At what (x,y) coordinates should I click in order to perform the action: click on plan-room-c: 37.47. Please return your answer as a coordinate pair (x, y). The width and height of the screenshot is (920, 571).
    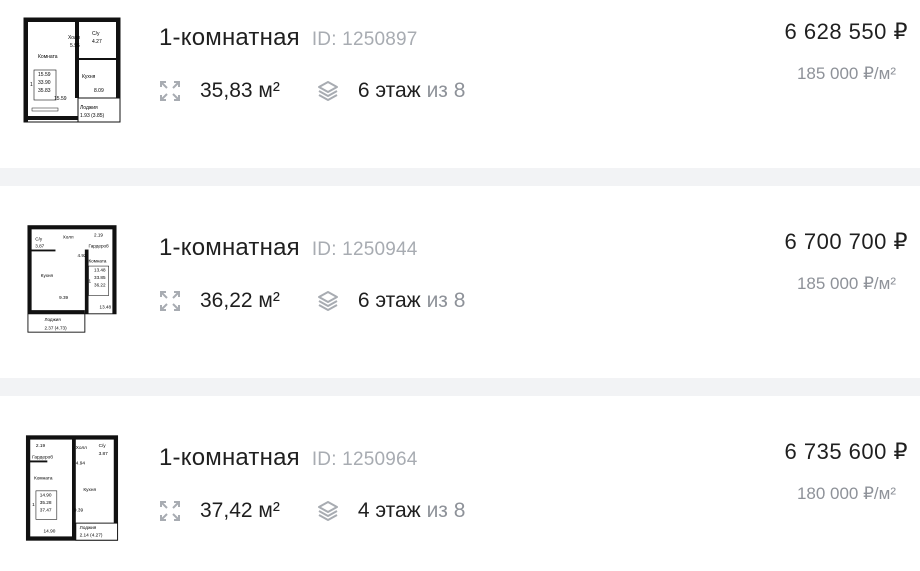
    Looking at the image, I should click on (46, 511).